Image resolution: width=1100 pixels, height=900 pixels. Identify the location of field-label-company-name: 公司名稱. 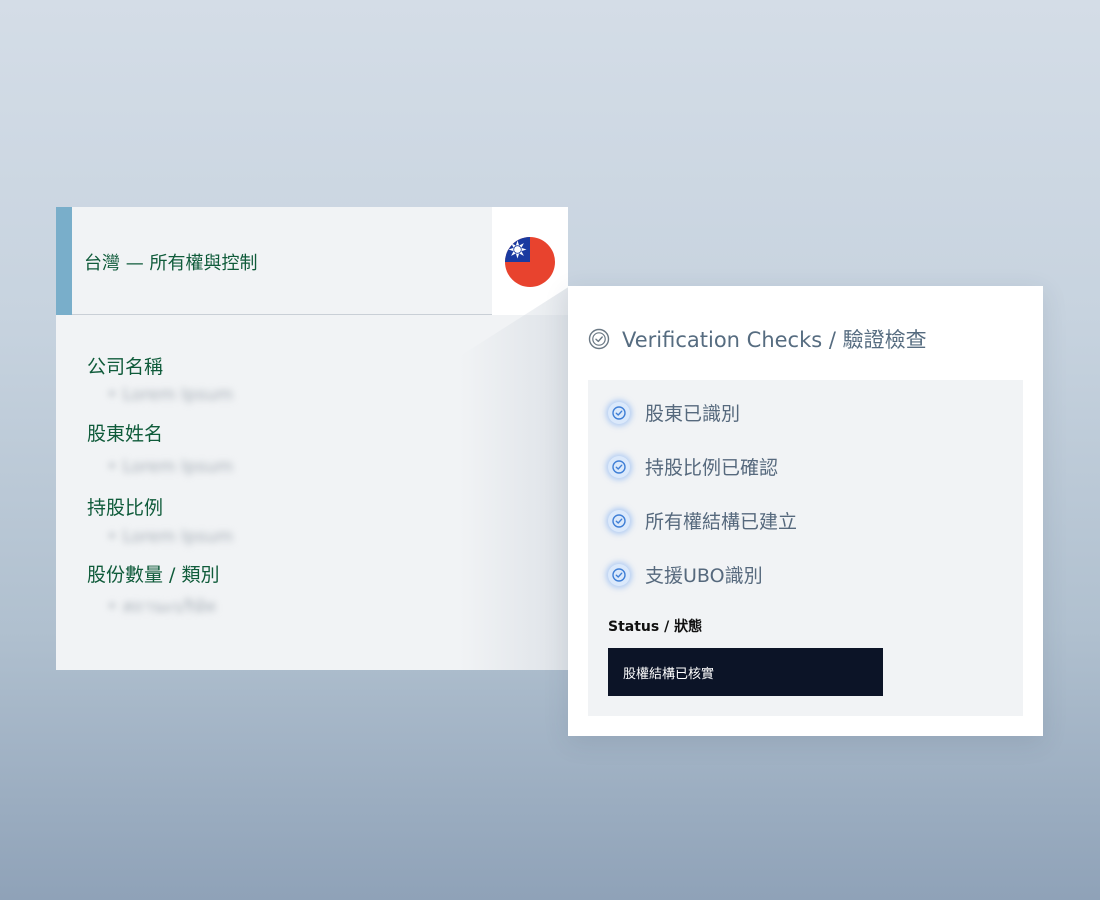
(125, 367).